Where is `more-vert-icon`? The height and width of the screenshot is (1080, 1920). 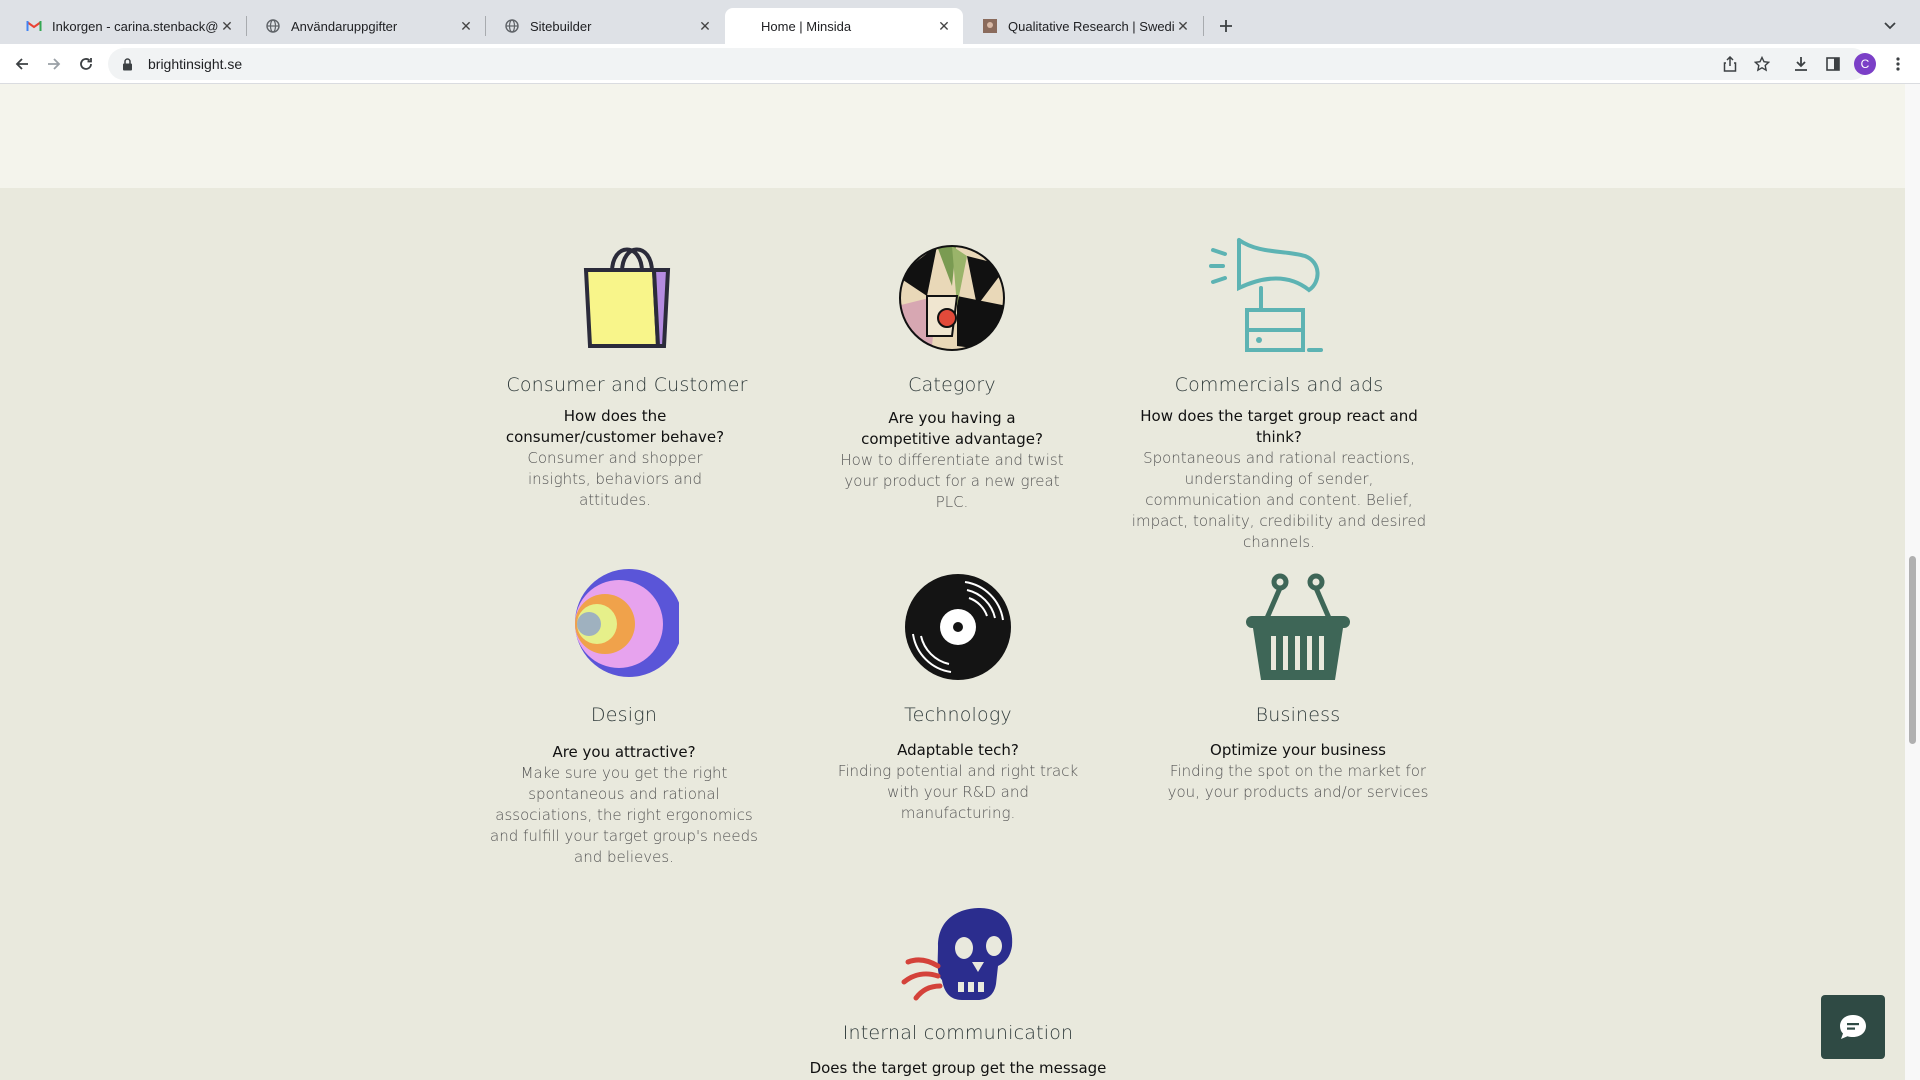
more-vert-icon is located at coordinates (1898, 64).